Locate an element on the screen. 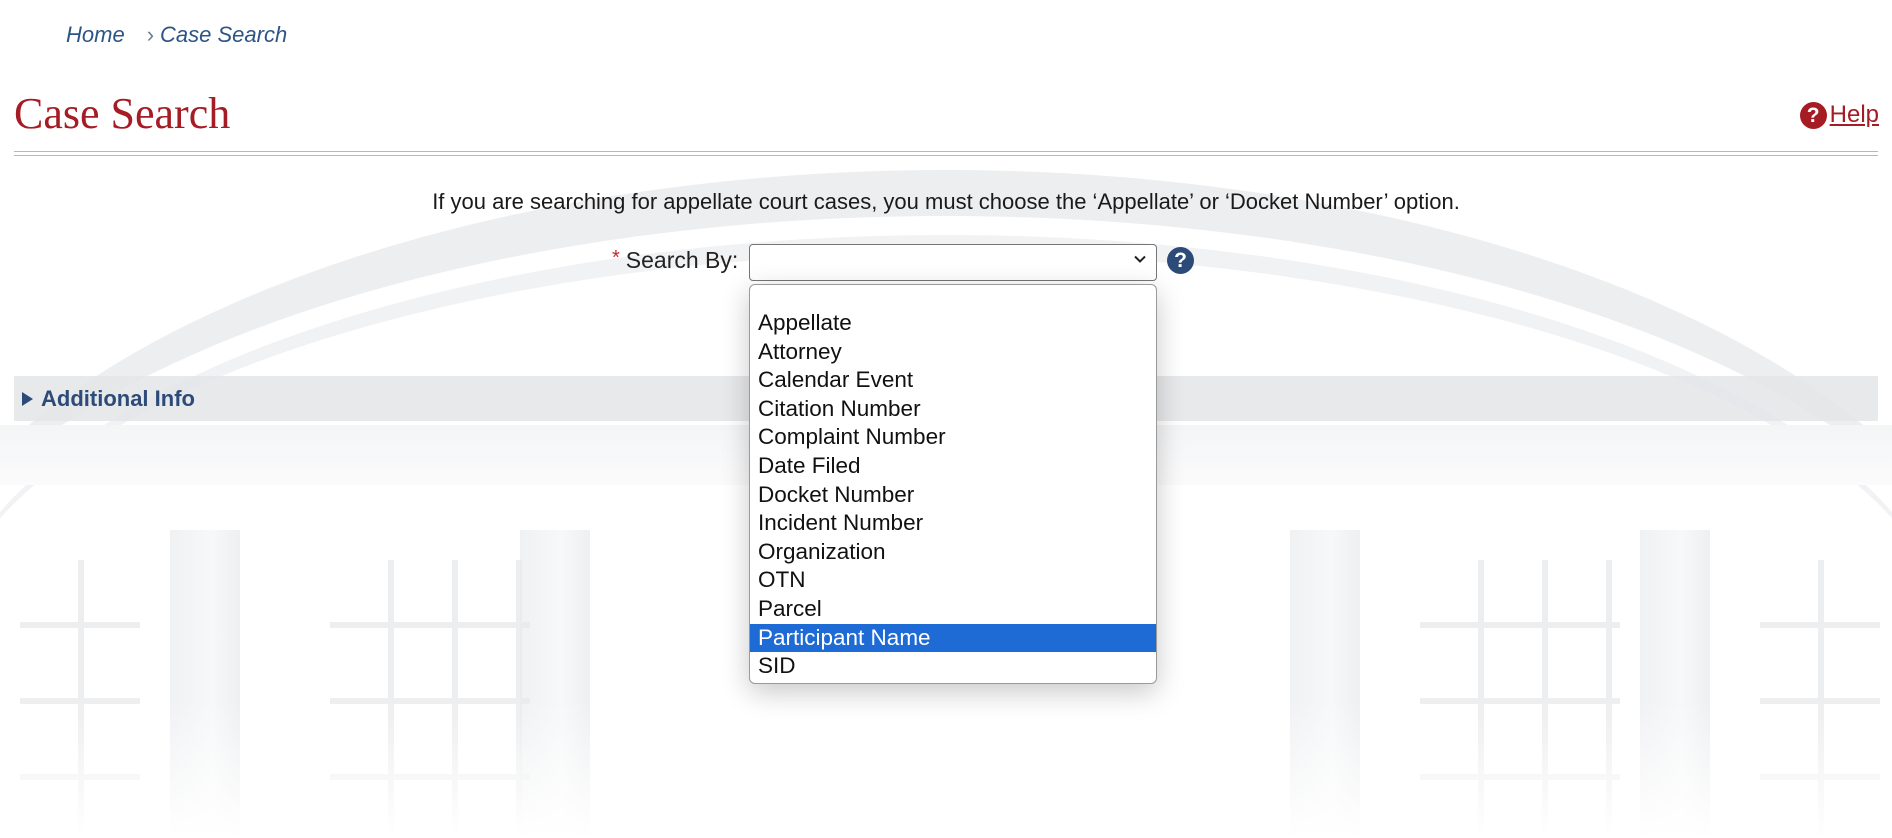 The width and height of the screenshot is (1892, 838). dropdown-option-participant-name: Participant Name is located at coordinates (953, 638).